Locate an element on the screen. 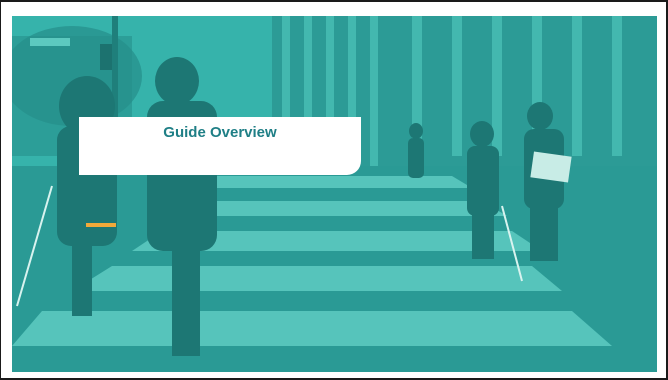 Image resolution: width=668 pixels, height=380 pixels. accent-bar is located at coordinates (101, 225).